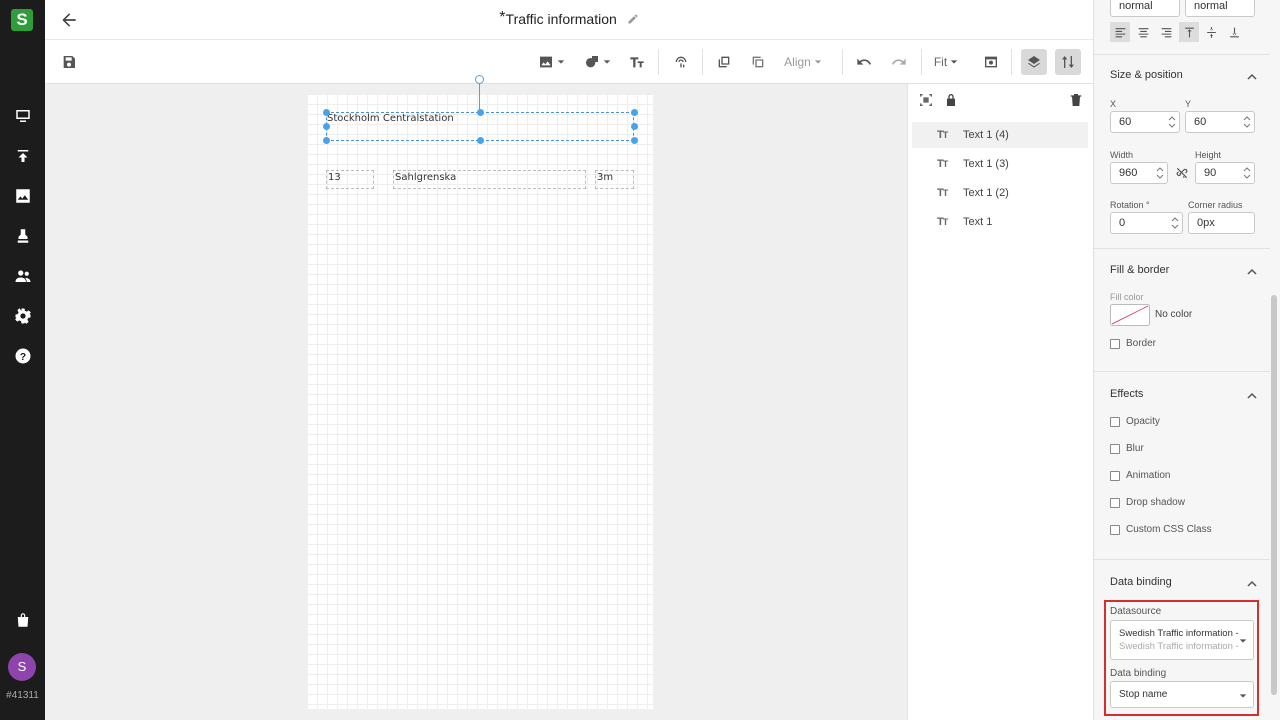  Describe the element at coordinates (326, 112) in the screenshot. I see `resize-handle-tl` at that location.